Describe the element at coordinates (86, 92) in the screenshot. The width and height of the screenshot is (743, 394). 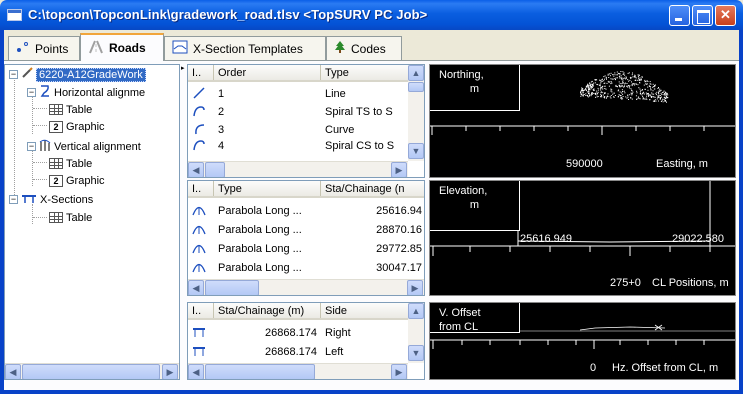
I see `tree-item-horizontal-alignment: − Horizontal alignme` at that location.